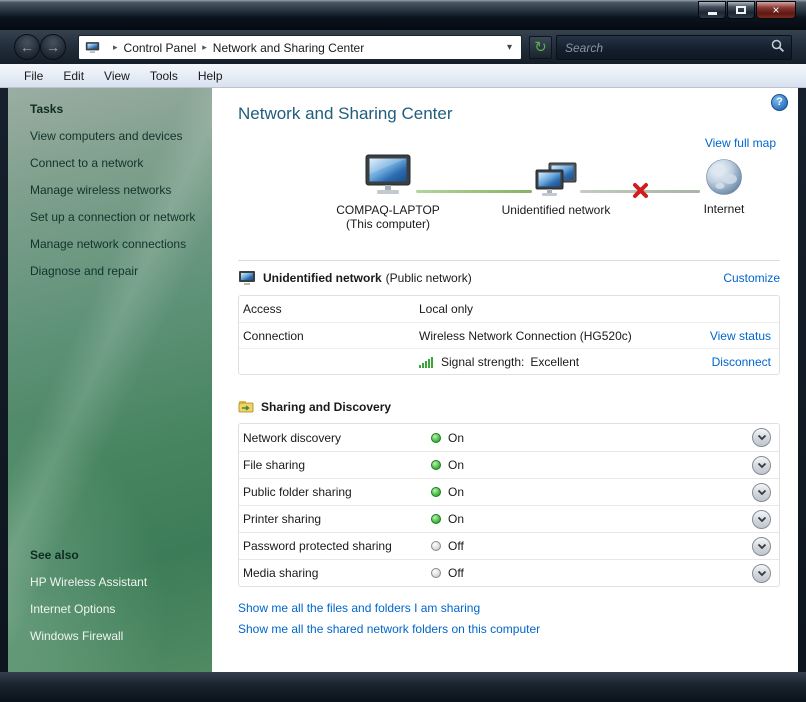 The width and height of the screenshot is (806, 702). Describe the element at coordinates (778, 47) in the screenshot. I see `search-icon` at that location.